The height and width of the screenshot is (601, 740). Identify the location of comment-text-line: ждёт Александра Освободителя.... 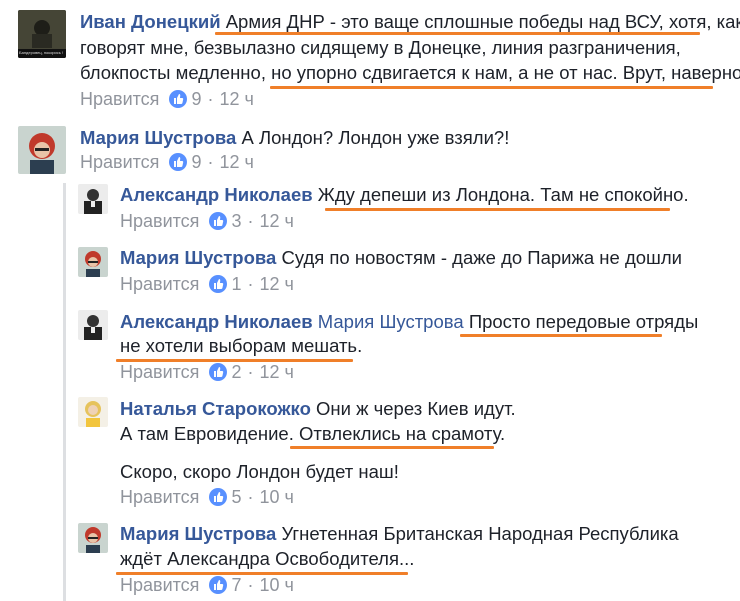
(267, 558).